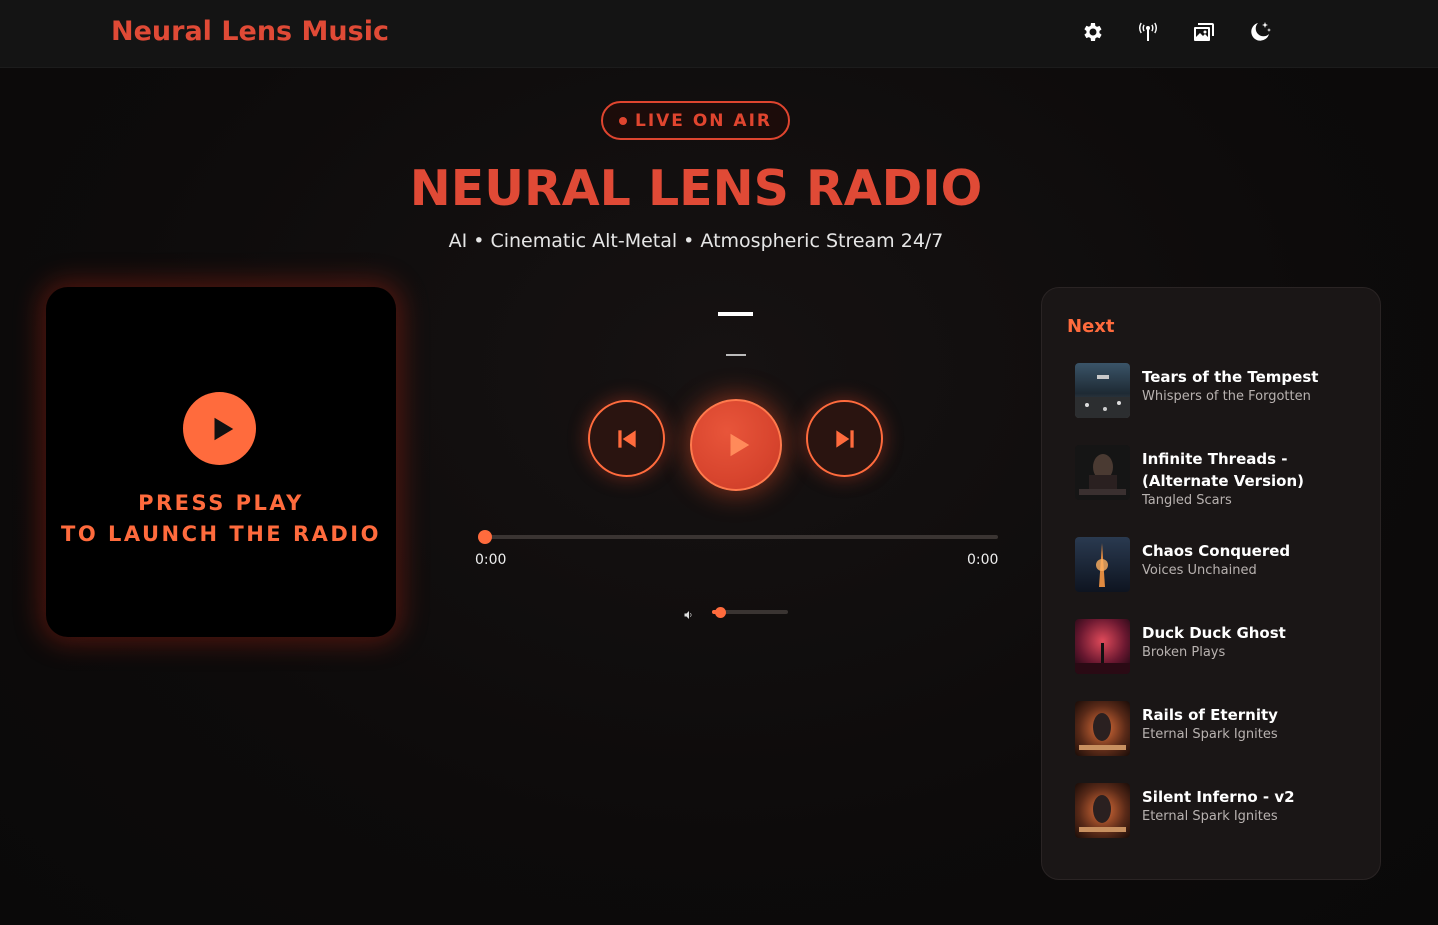  Describe the element at coordinates (696, 188) in the screenshot. I see `page-title: NEURAL LENS RADIO` at that location.